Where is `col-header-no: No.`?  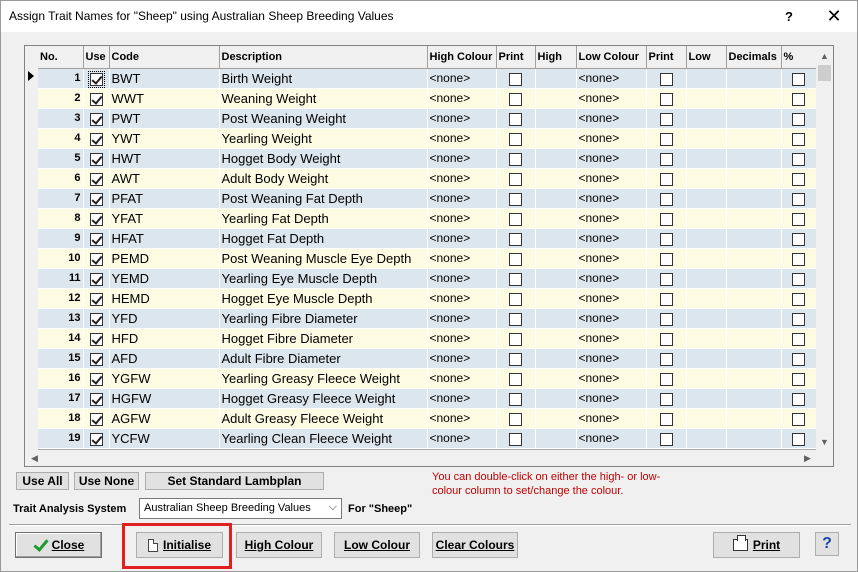
col-header-no: No. is located at coordinates (61, 57).